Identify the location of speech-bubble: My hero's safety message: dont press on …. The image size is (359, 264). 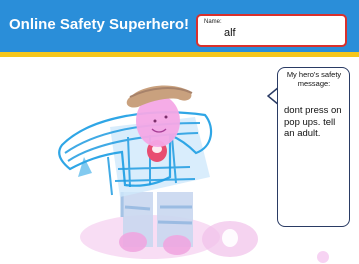
(313, 147).